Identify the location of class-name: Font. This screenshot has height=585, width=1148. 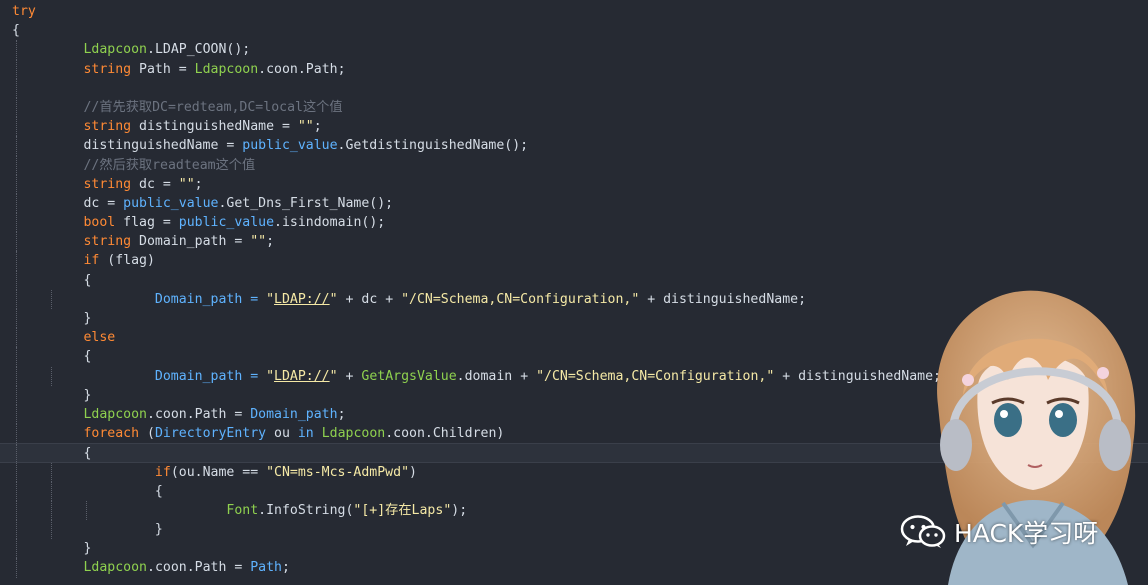
(242, 510).